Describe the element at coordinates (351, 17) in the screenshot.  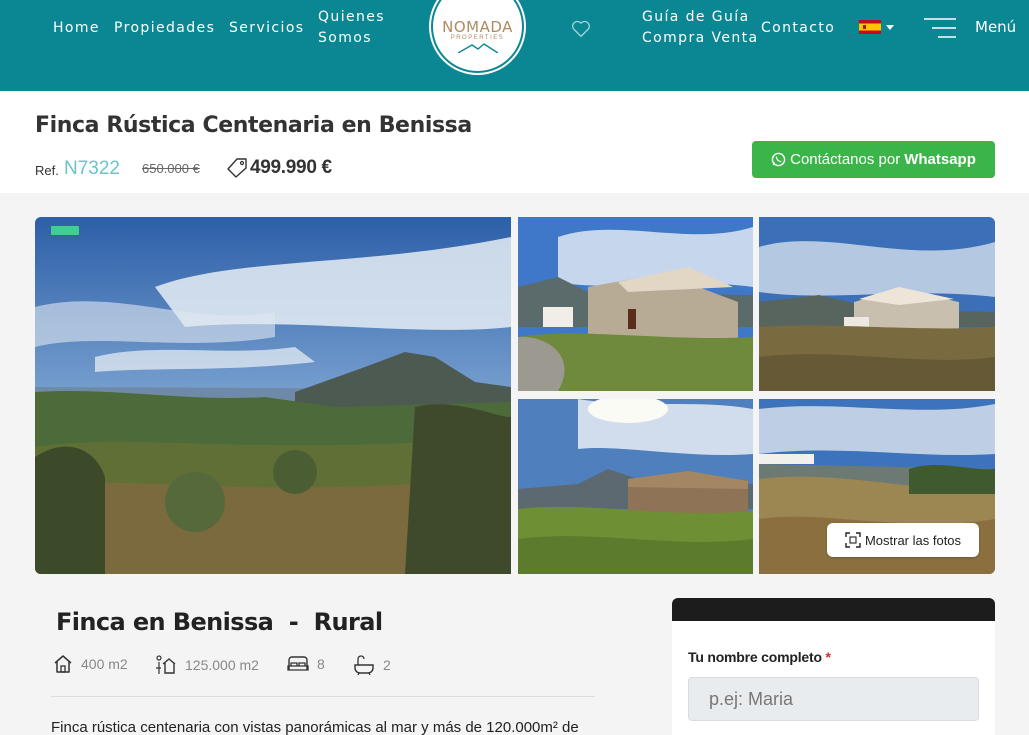
I see `nav-about-line1: Quienes` at that location.